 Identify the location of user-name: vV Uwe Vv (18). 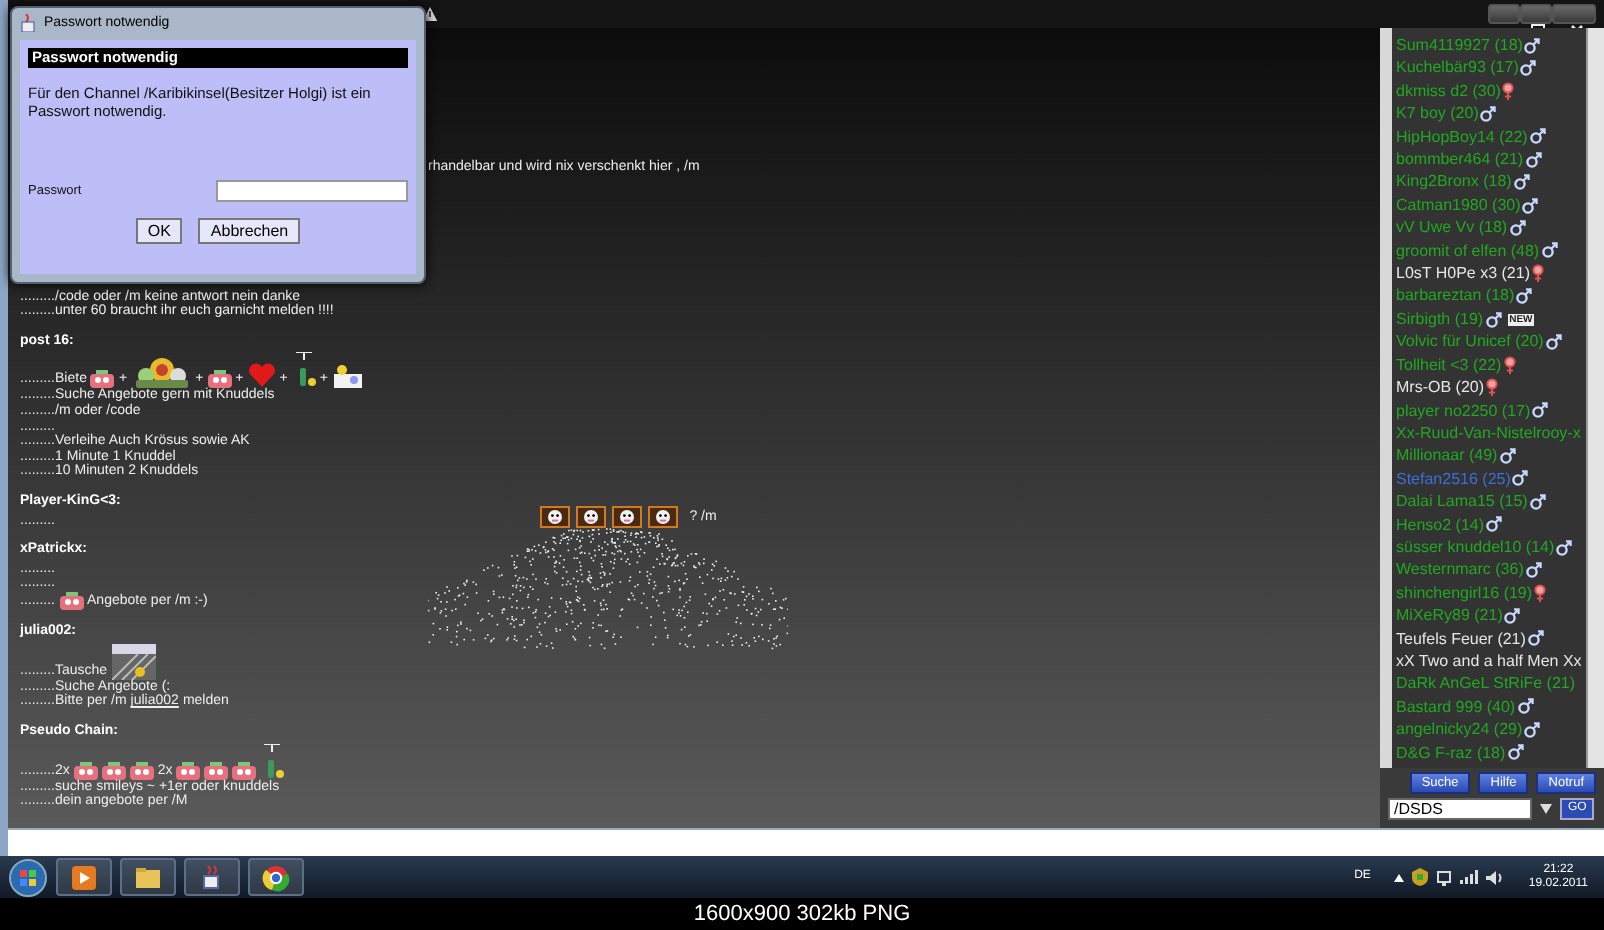
(1452, 228).